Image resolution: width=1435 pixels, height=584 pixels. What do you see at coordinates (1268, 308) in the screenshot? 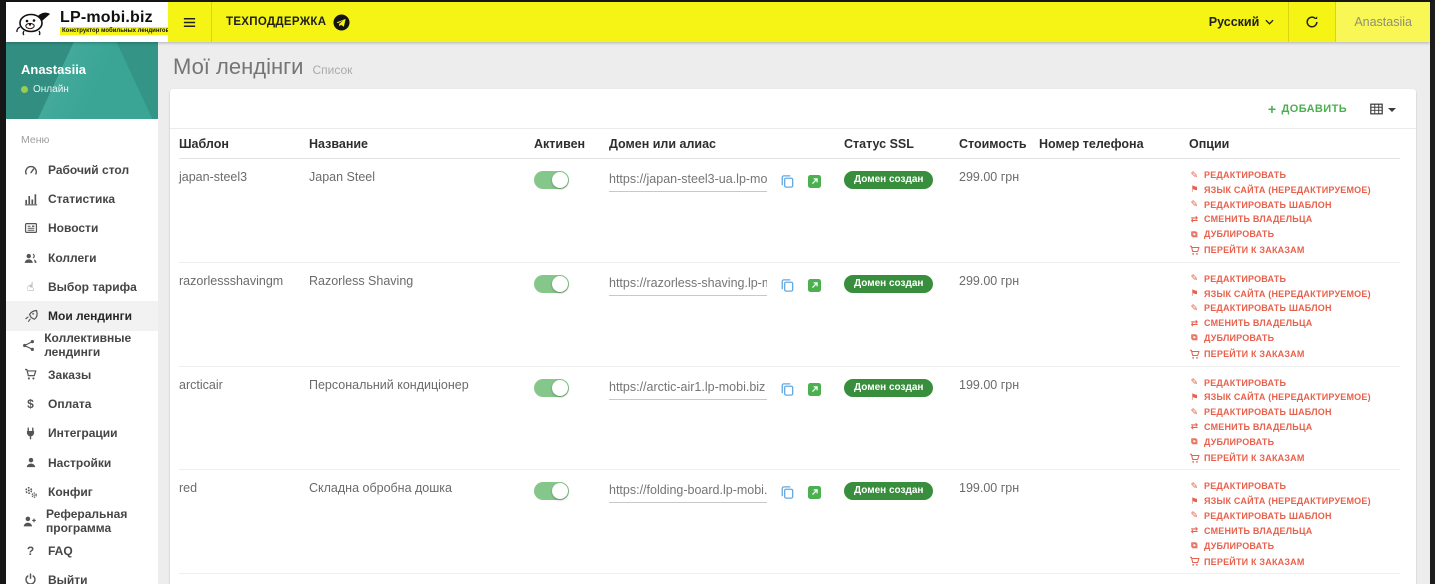
I see `option-label: РЕДАКТИРОВАТЬ ШАБЛОН` at bounding box center [1268, 308].